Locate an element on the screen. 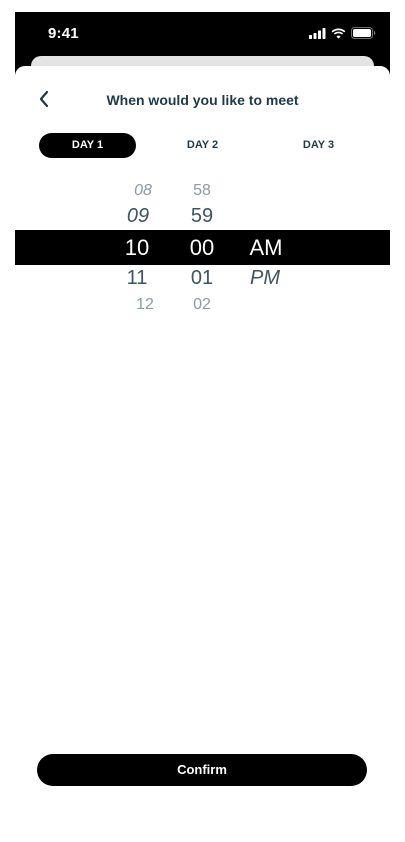 The height and width of the screenshot is (842, 405). minute-option: 01 is located at coordinates (202, 278).